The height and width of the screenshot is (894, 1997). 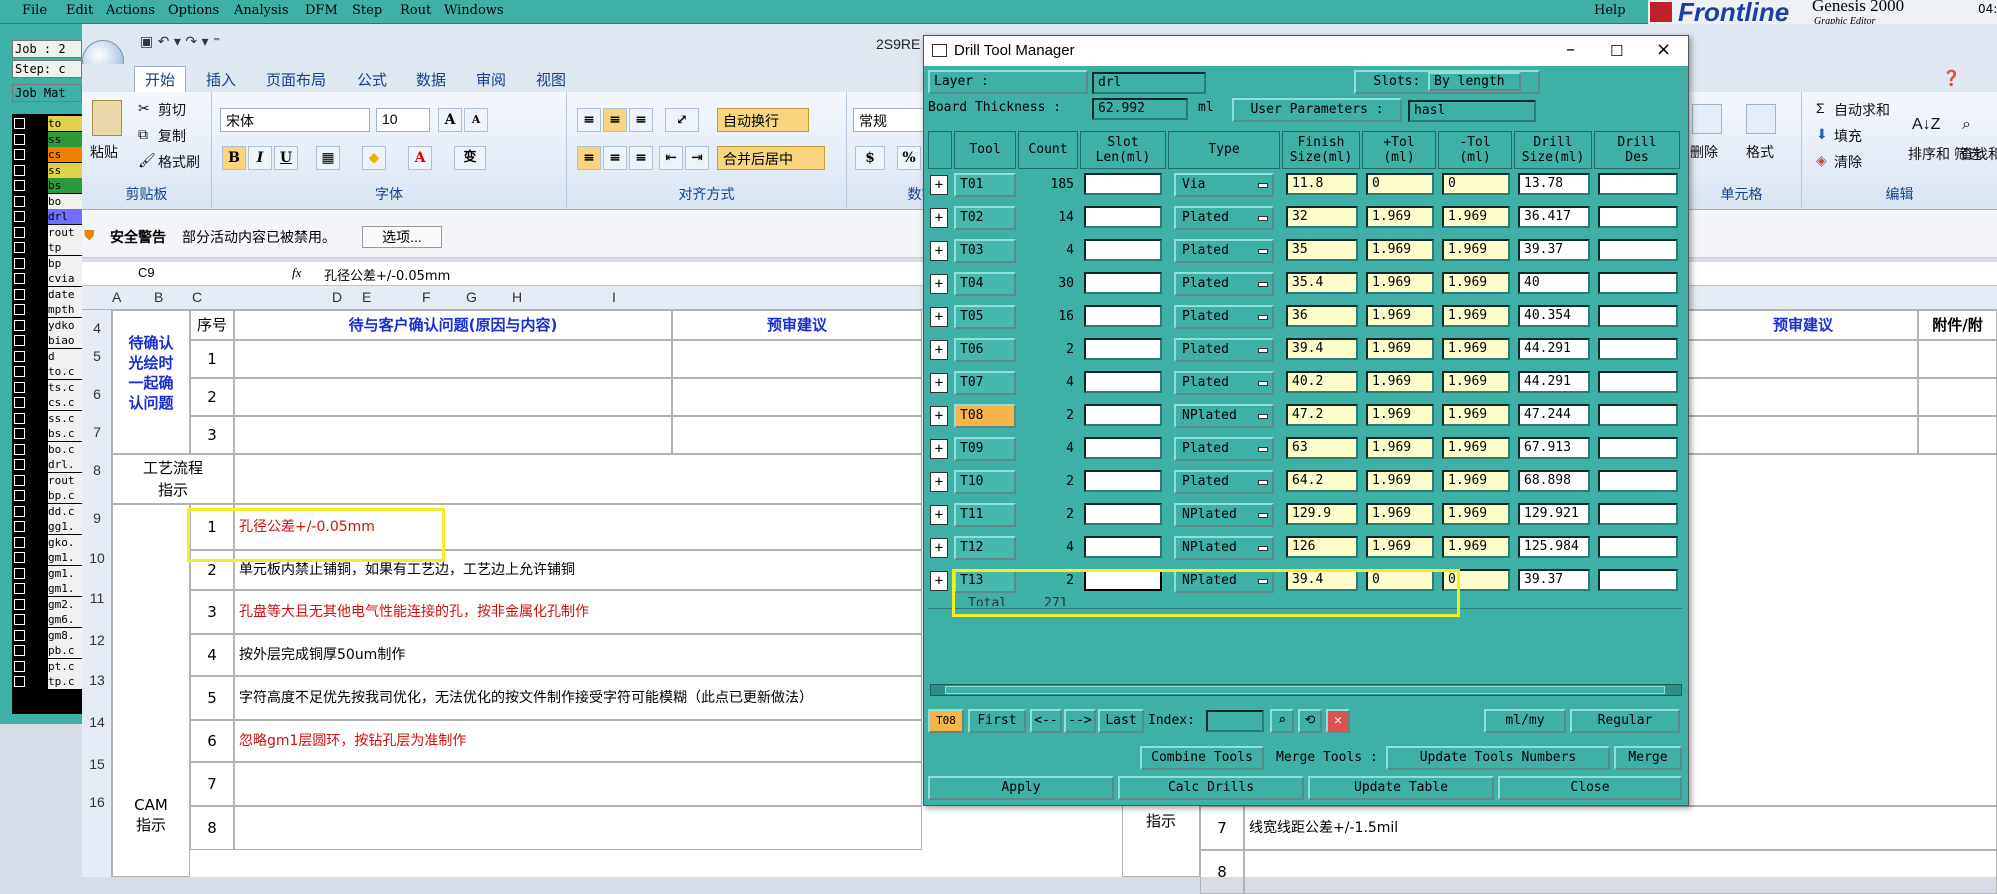 I want to click on finish-size-input: 32, so click(x=1322, y=217).